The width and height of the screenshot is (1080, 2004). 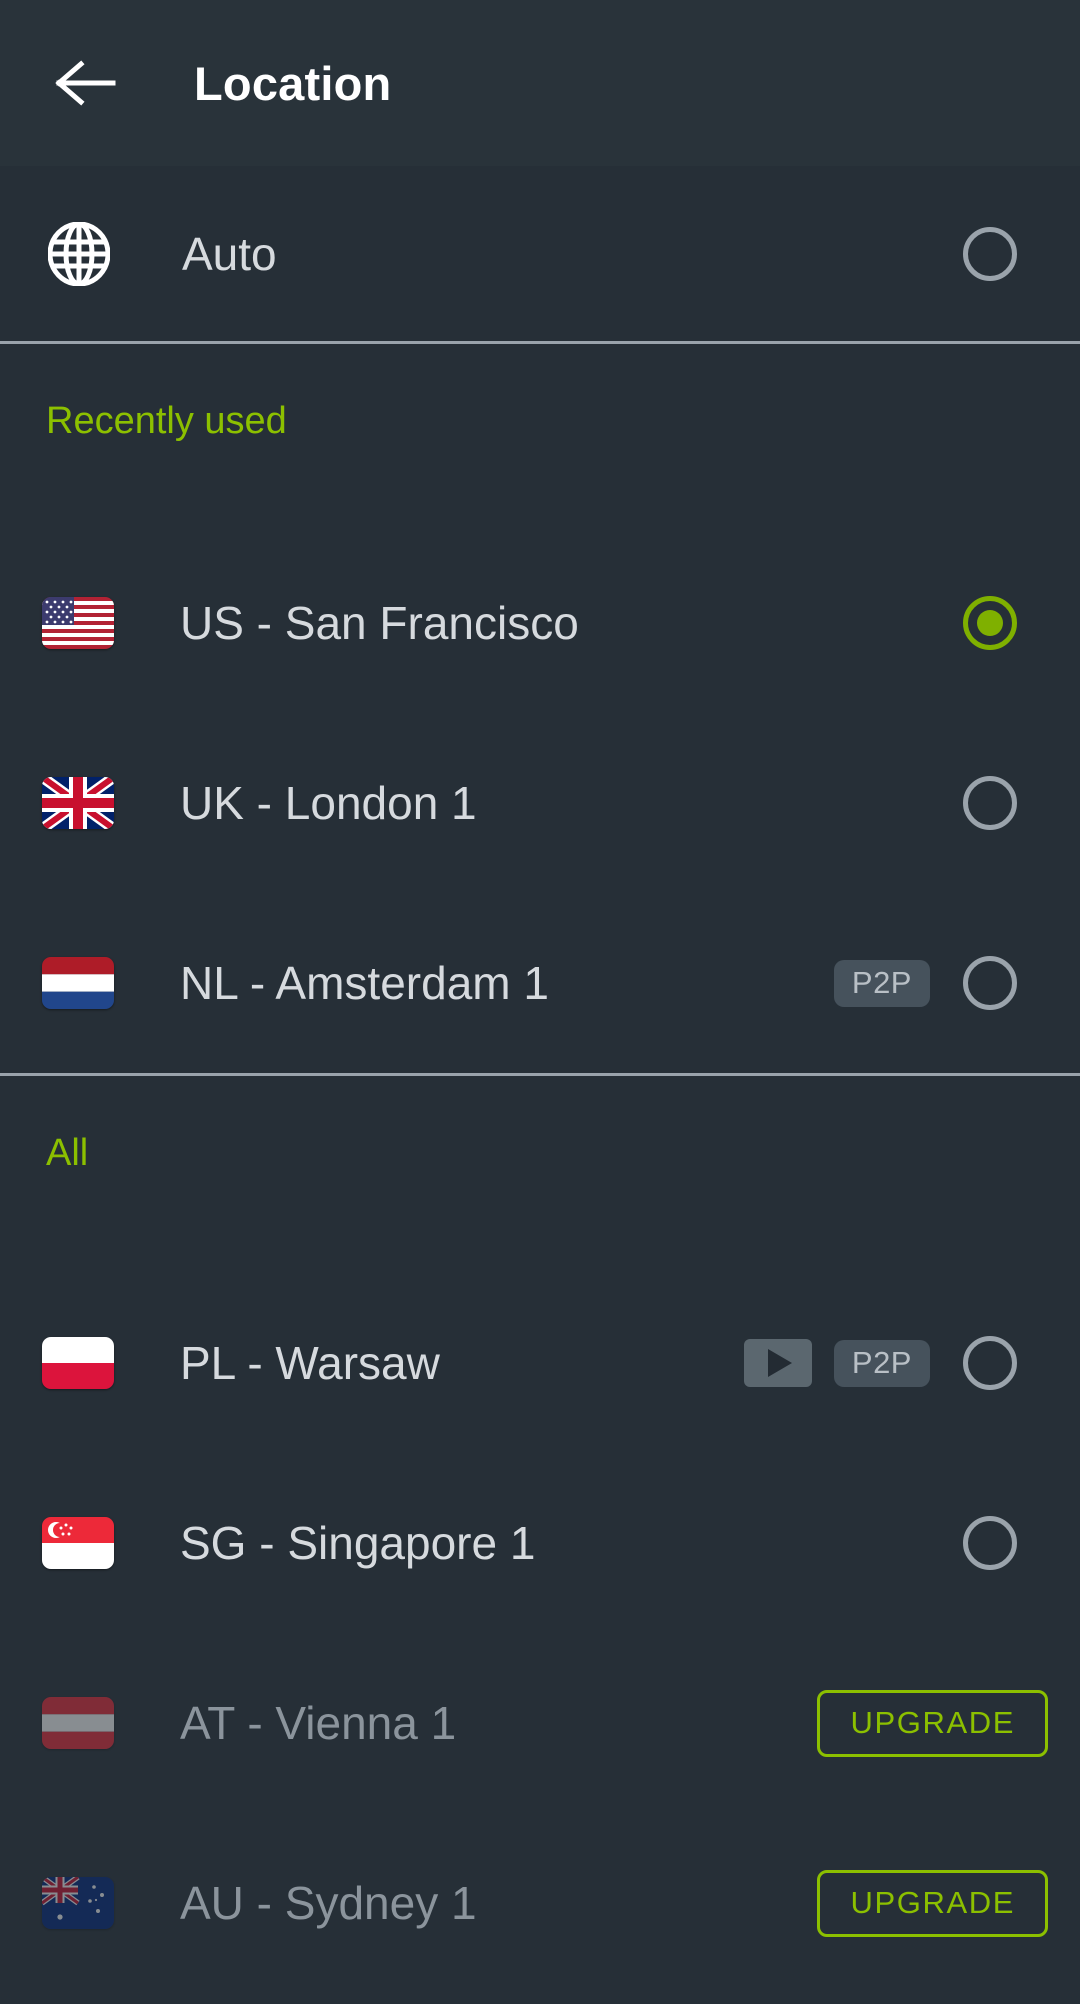 I want to click on section-title: All, so click(x=67, y=1153).